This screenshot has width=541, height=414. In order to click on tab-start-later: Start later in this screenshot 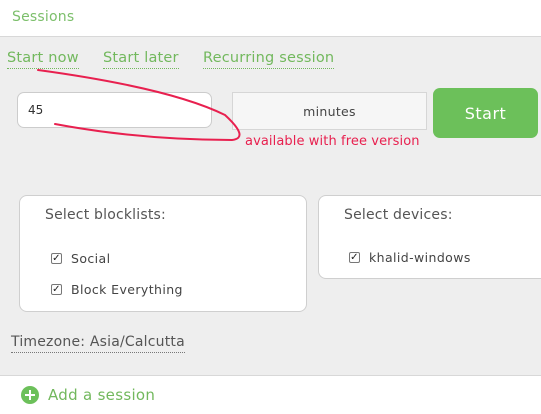, I will do `click(141, 59)`.